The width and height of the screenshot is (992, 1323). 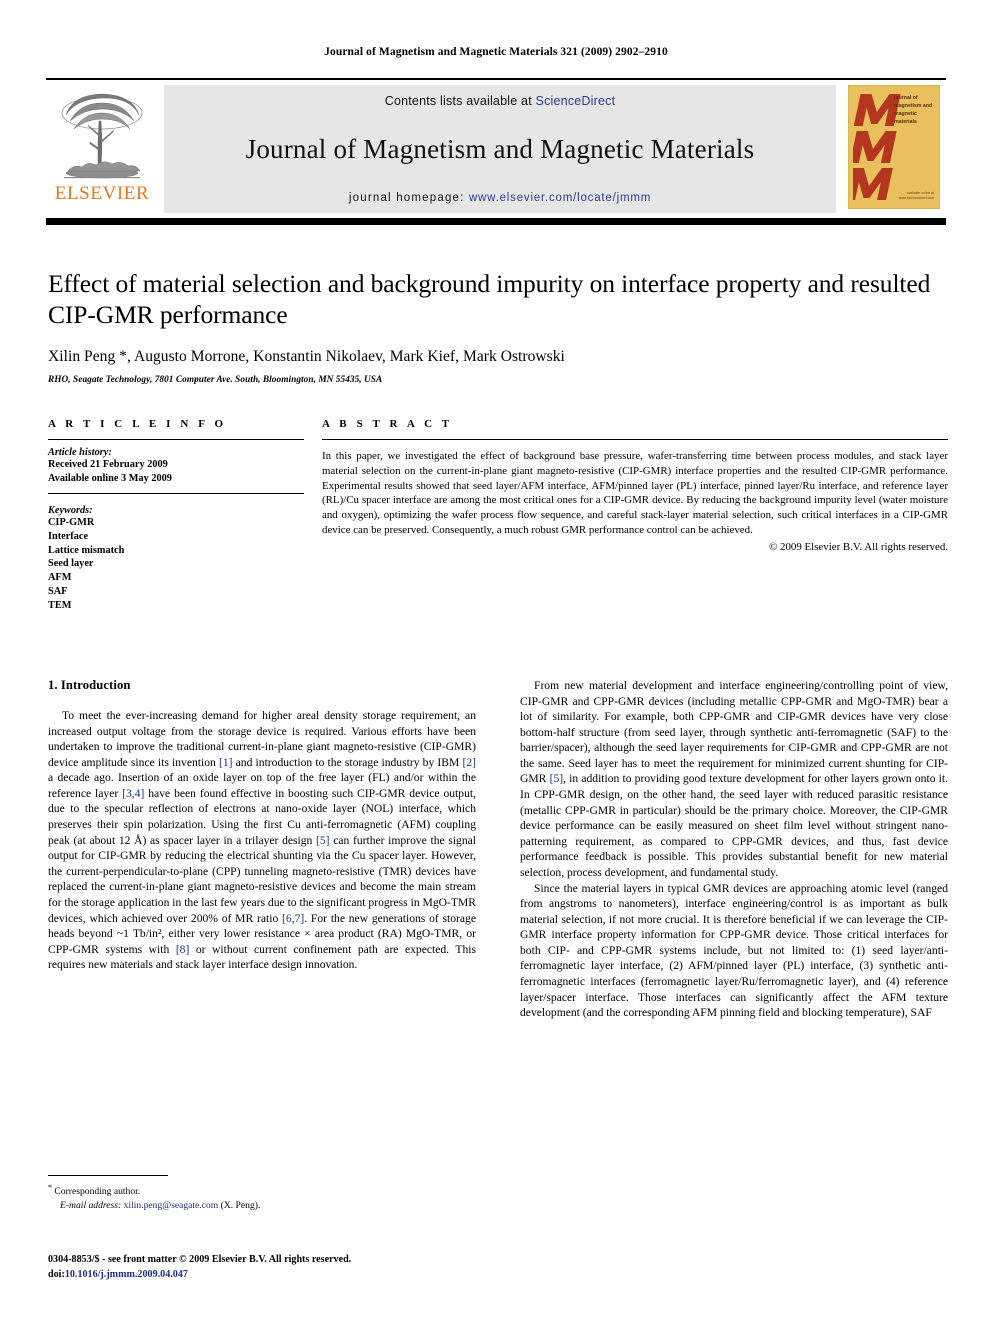 I want to click on elsevier-logo: ELSEVIER, so click(x=102, y=149).